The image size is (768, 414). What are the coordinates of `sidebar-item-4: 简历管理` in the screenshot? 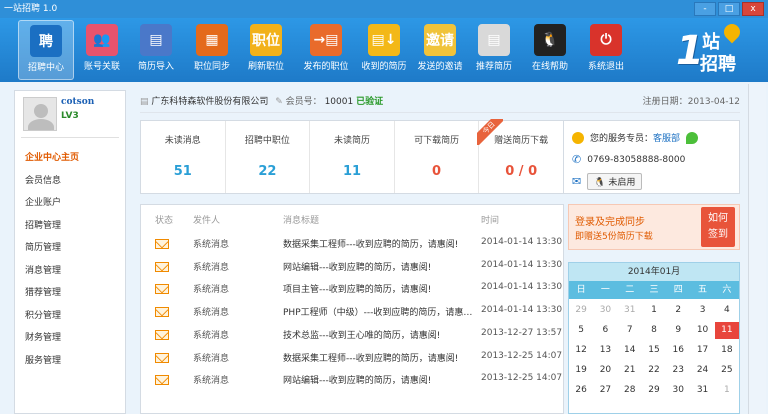 It's located at (74, 248).